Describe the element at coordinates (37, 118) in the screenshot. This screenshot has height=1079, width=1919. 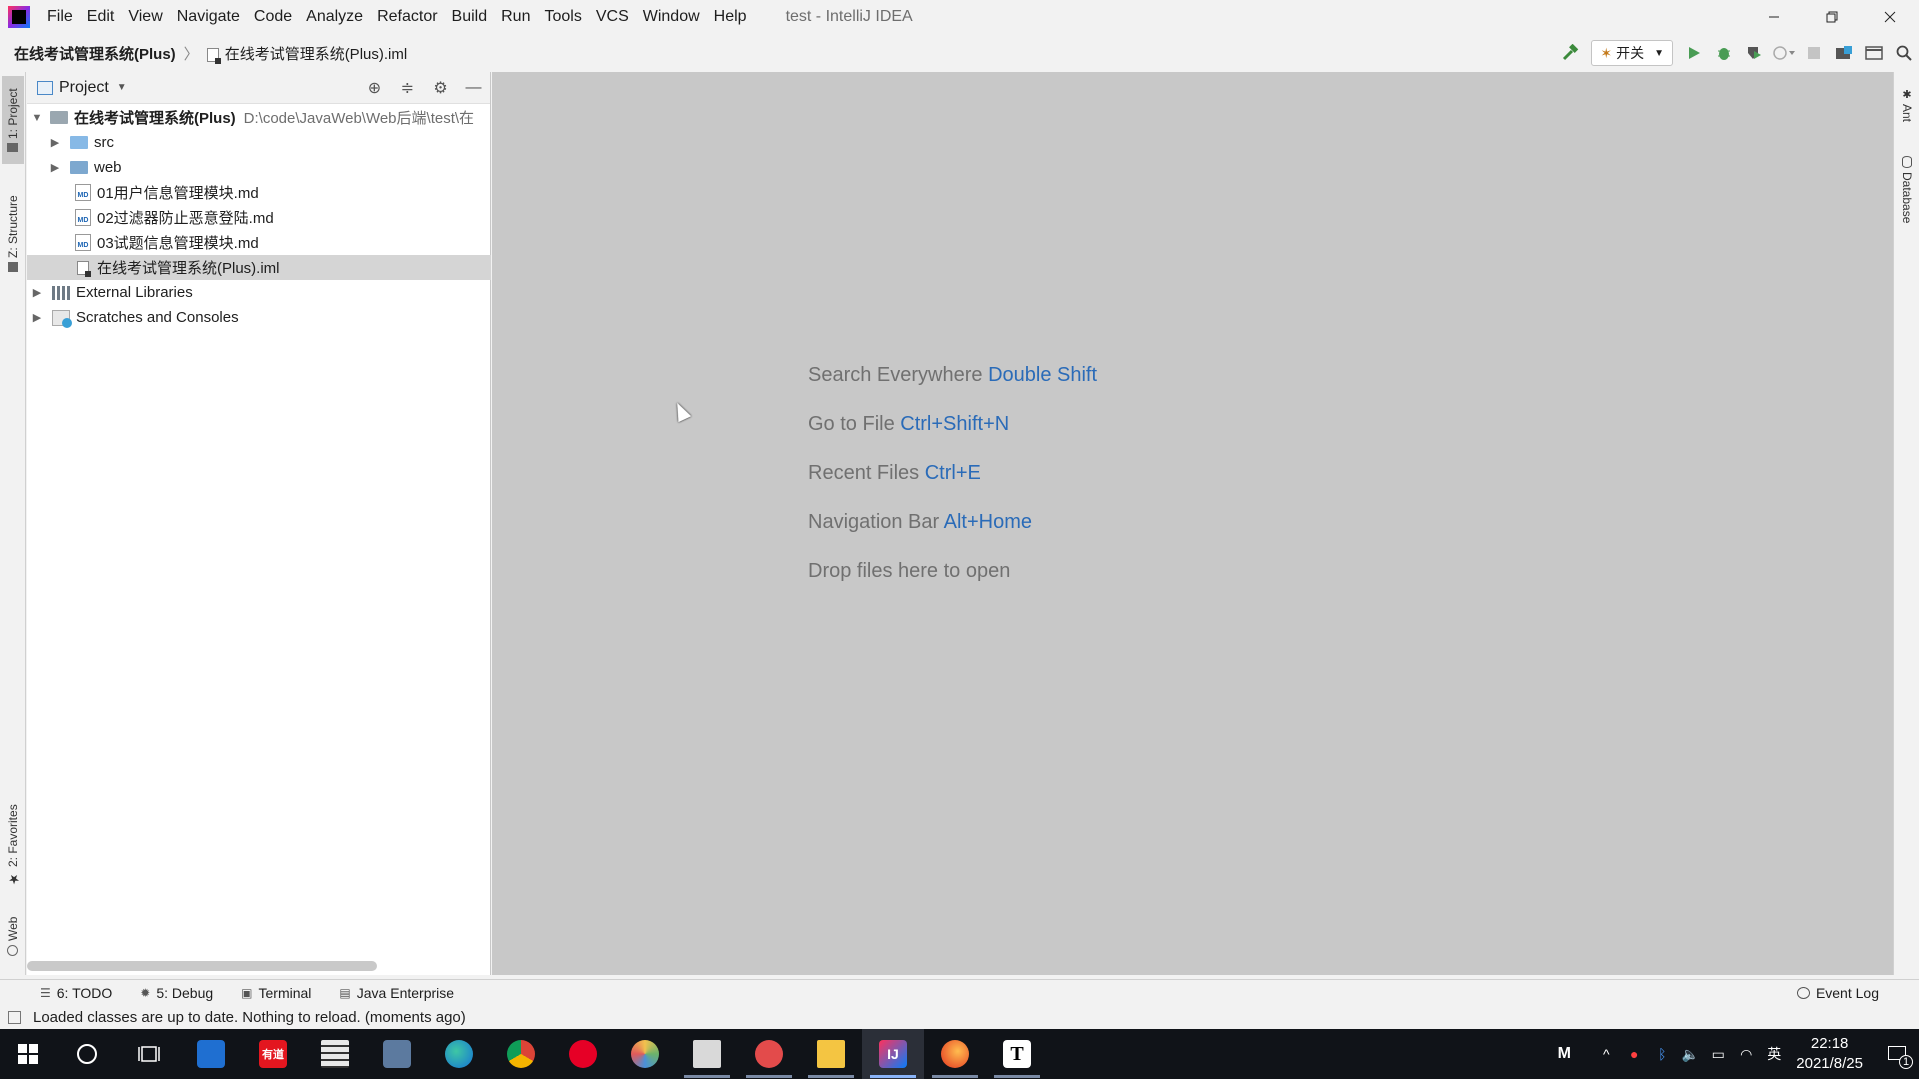
I see `expanded-arrow-icon: ▼` at that location.